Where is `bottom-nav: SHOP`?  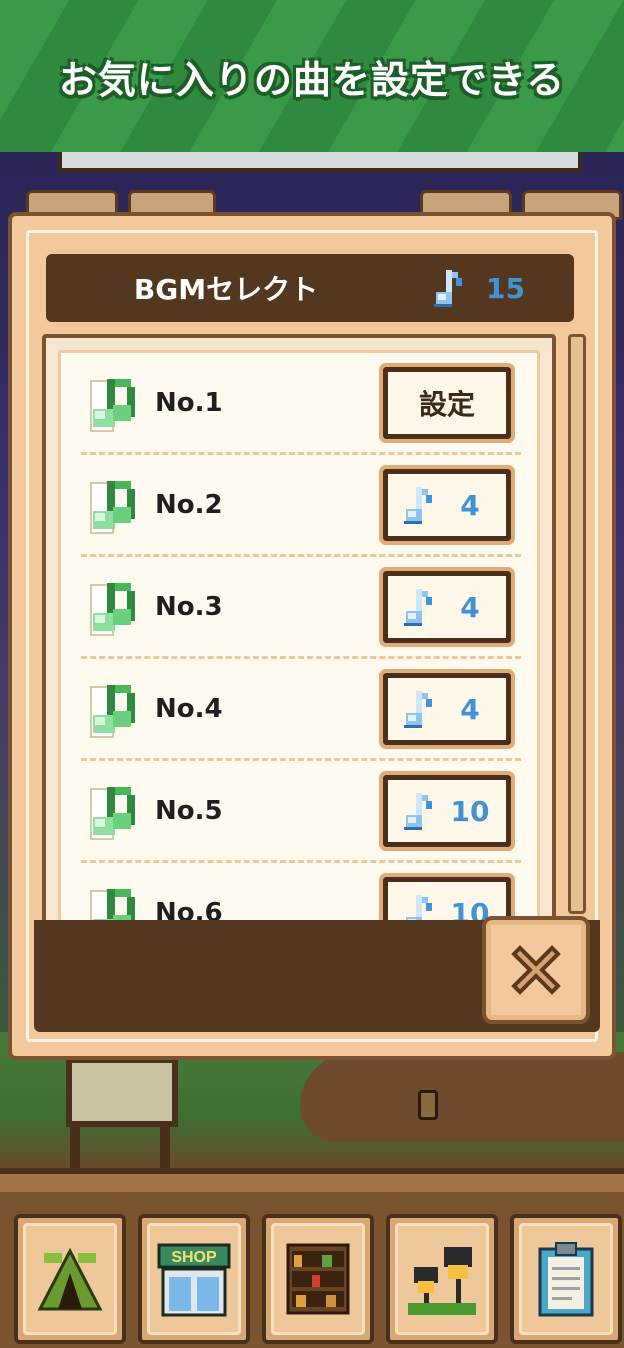 bottom-nav: SHOP is located at coordinates (312, 1258).